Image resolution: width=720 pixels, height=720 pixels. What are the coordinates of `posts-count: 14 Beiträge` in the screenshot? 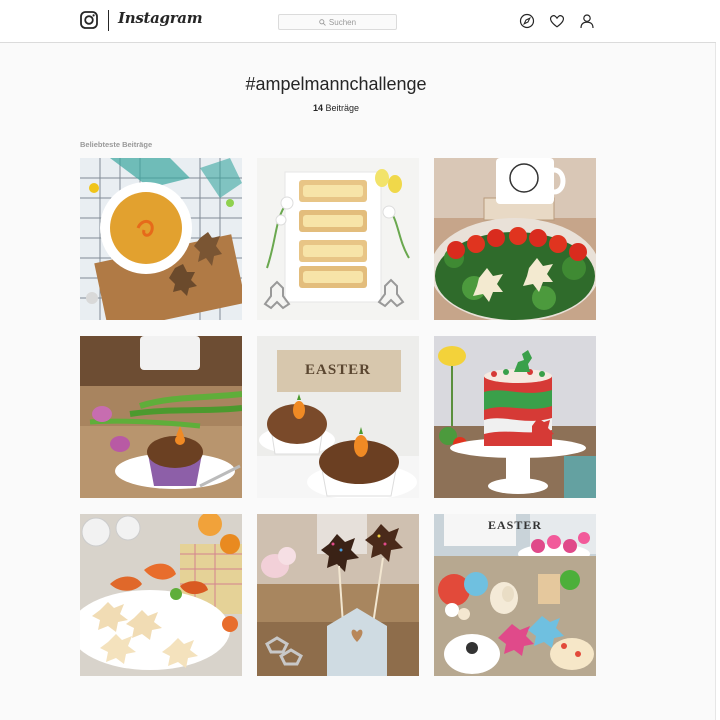 It's located at (336, 108).